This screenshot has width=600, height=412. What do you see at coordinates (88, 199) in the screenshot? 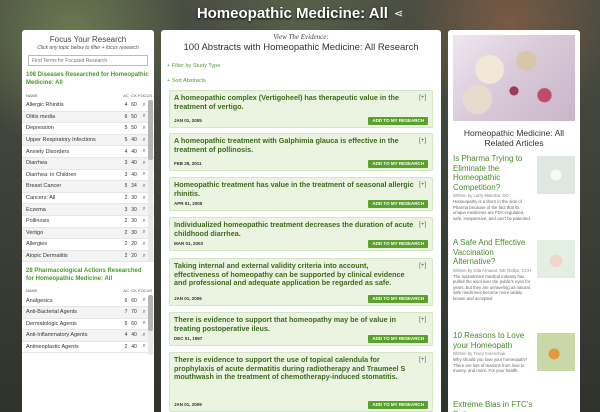
I see `list-item: Cancers: All 2 30 ⌕` at bounding box center [88, 199].